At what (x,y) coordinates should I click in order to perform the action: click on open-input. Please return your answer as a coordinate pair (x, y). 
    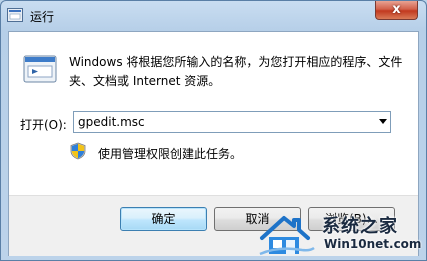
    Looking at the image, I should click on (223, 122).